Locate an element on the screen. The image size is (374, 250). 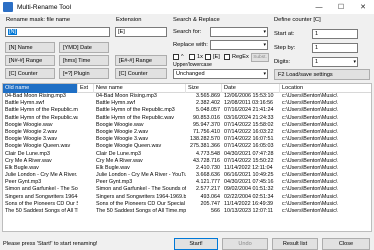
cell-size: 2.382.402 is located at coordinates (208, 103).